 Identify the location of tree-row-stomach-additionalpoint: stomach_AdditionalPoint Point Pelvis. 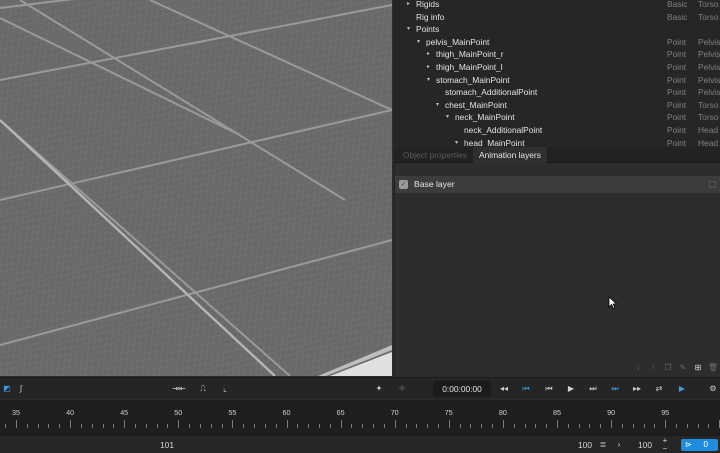
(557, 92).